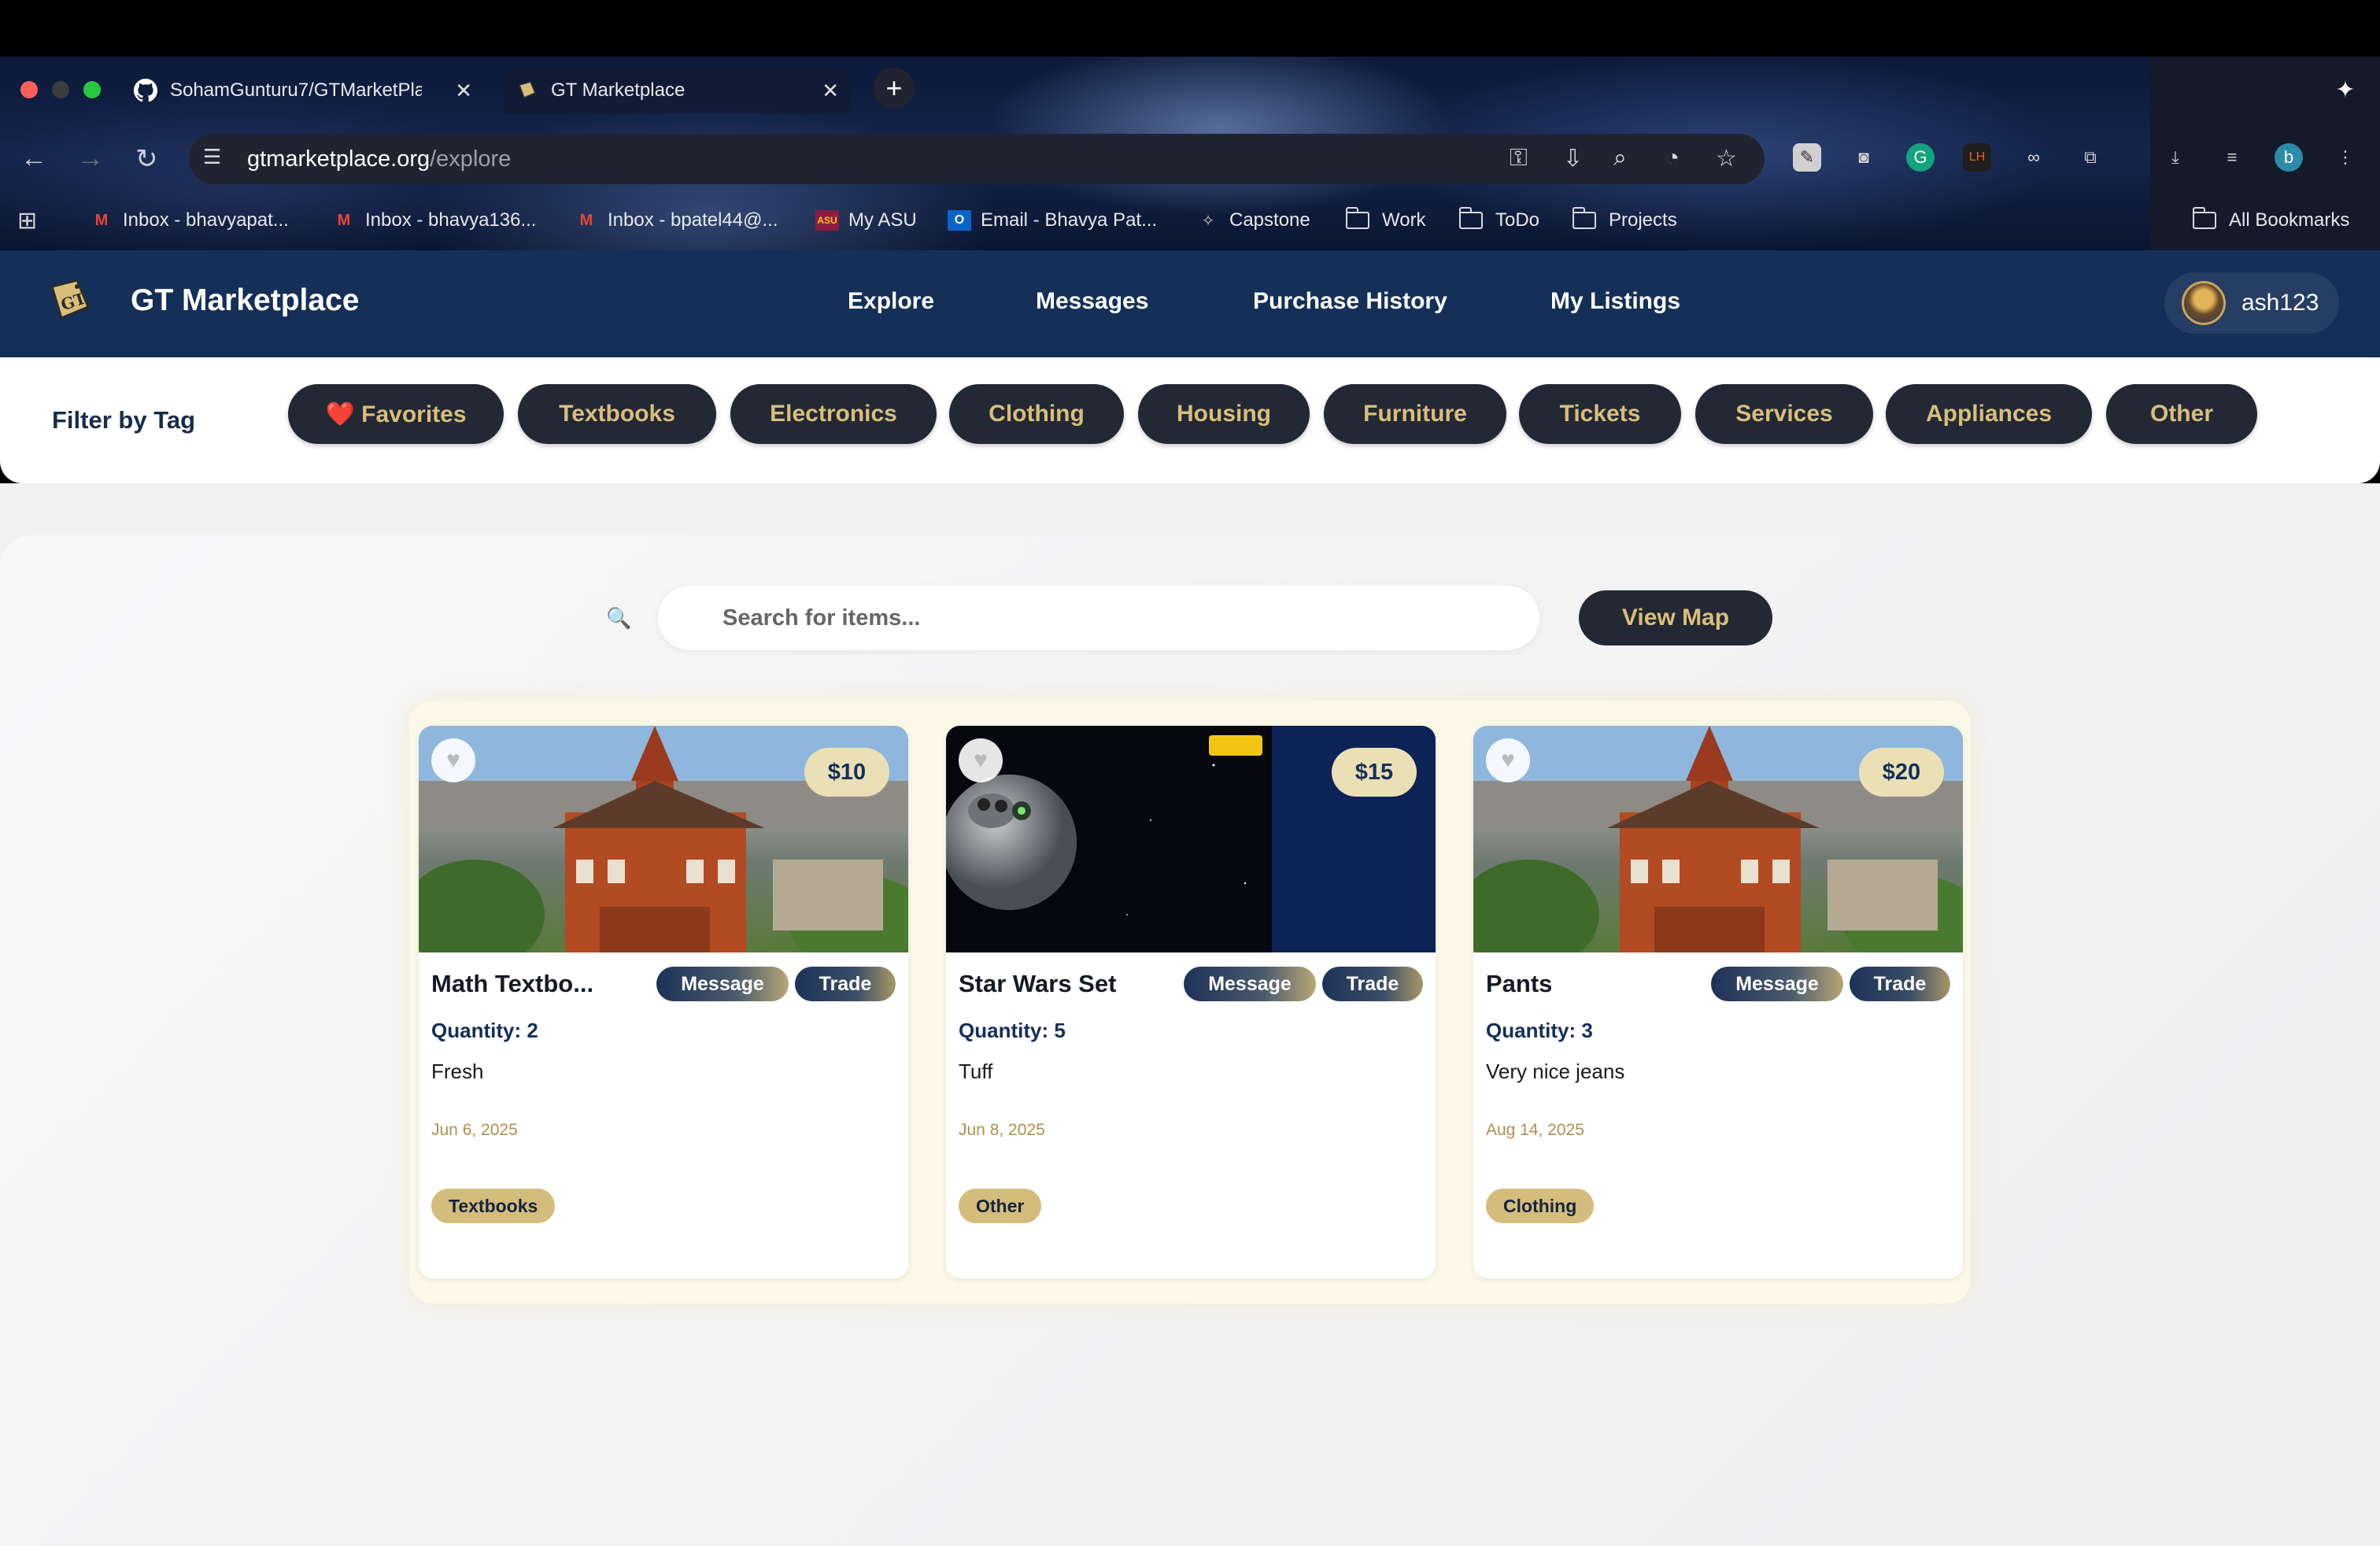 Image resolution: width=2380 pixels, height=1546 pixels. What do you see at coordinates (1807, 157) in the screenshot?
I see `extension-notes-icon: ✎` at bounding box center [1807, 157].